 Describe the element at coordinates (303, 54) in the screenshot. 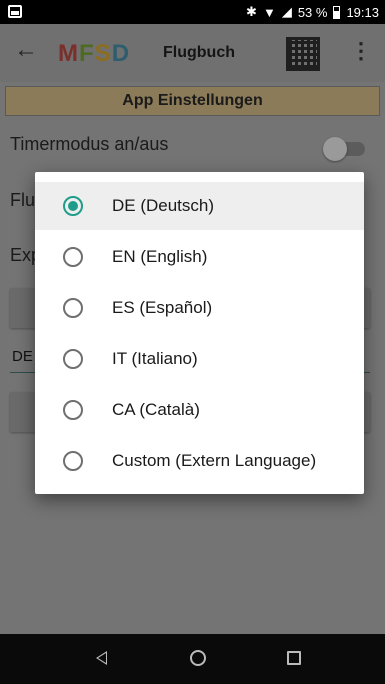

I see `qr-code-icon` at that location.